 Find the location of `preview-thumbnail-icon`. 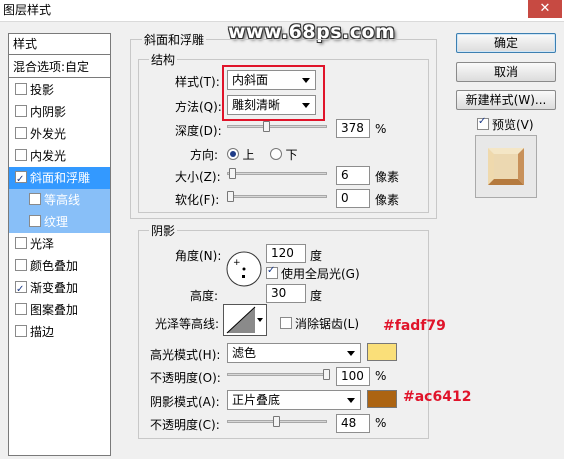

preview-thumbnail-icon is located at coordinates (506, 166).